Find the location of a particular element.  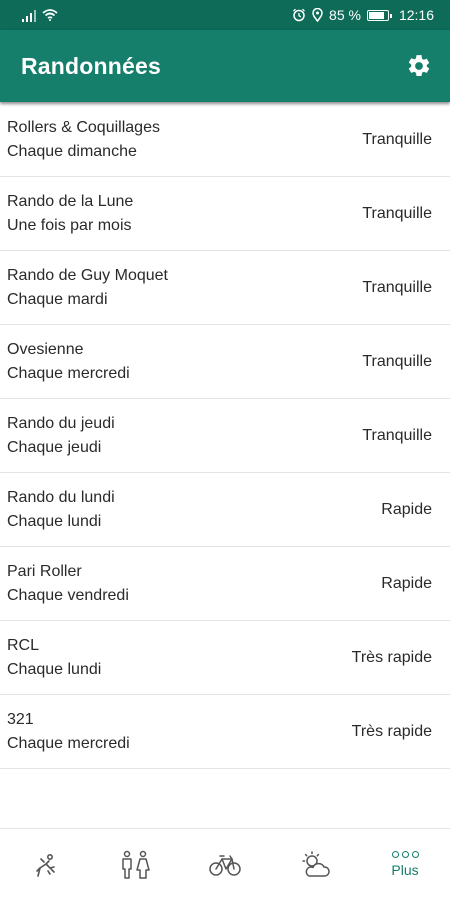

location-icon is located at coordinates (317, 15).